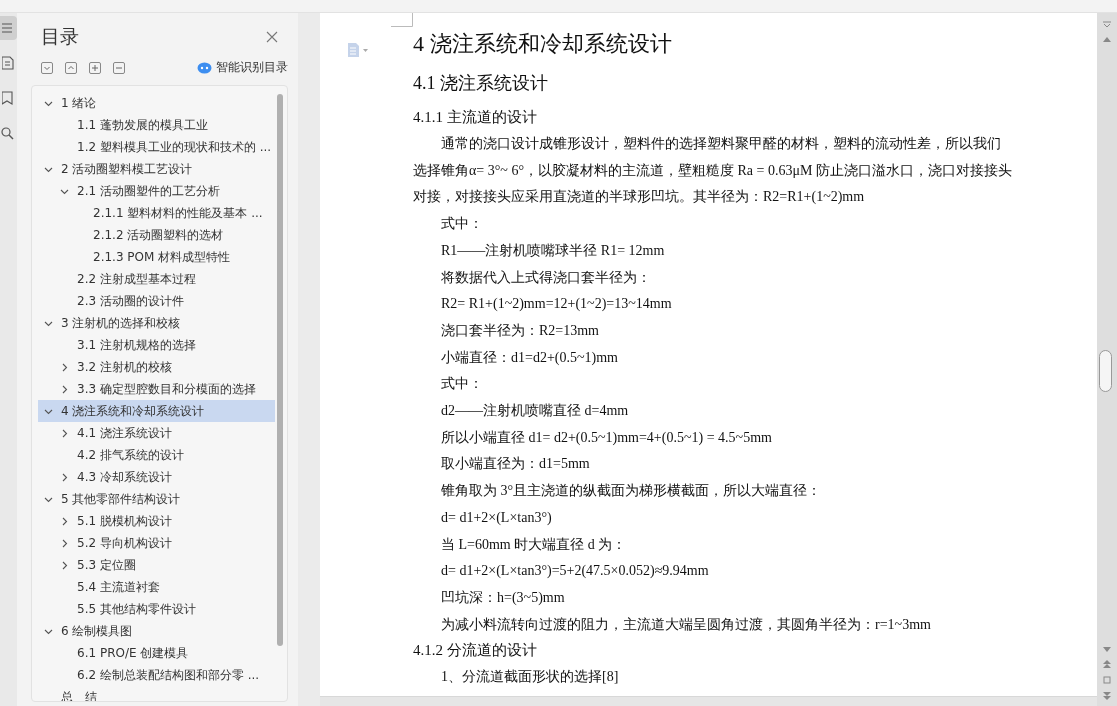 The image size is (1117, 706). I want to click on section-heading: 4.1.1 主流道的设计, so click(475, 117).